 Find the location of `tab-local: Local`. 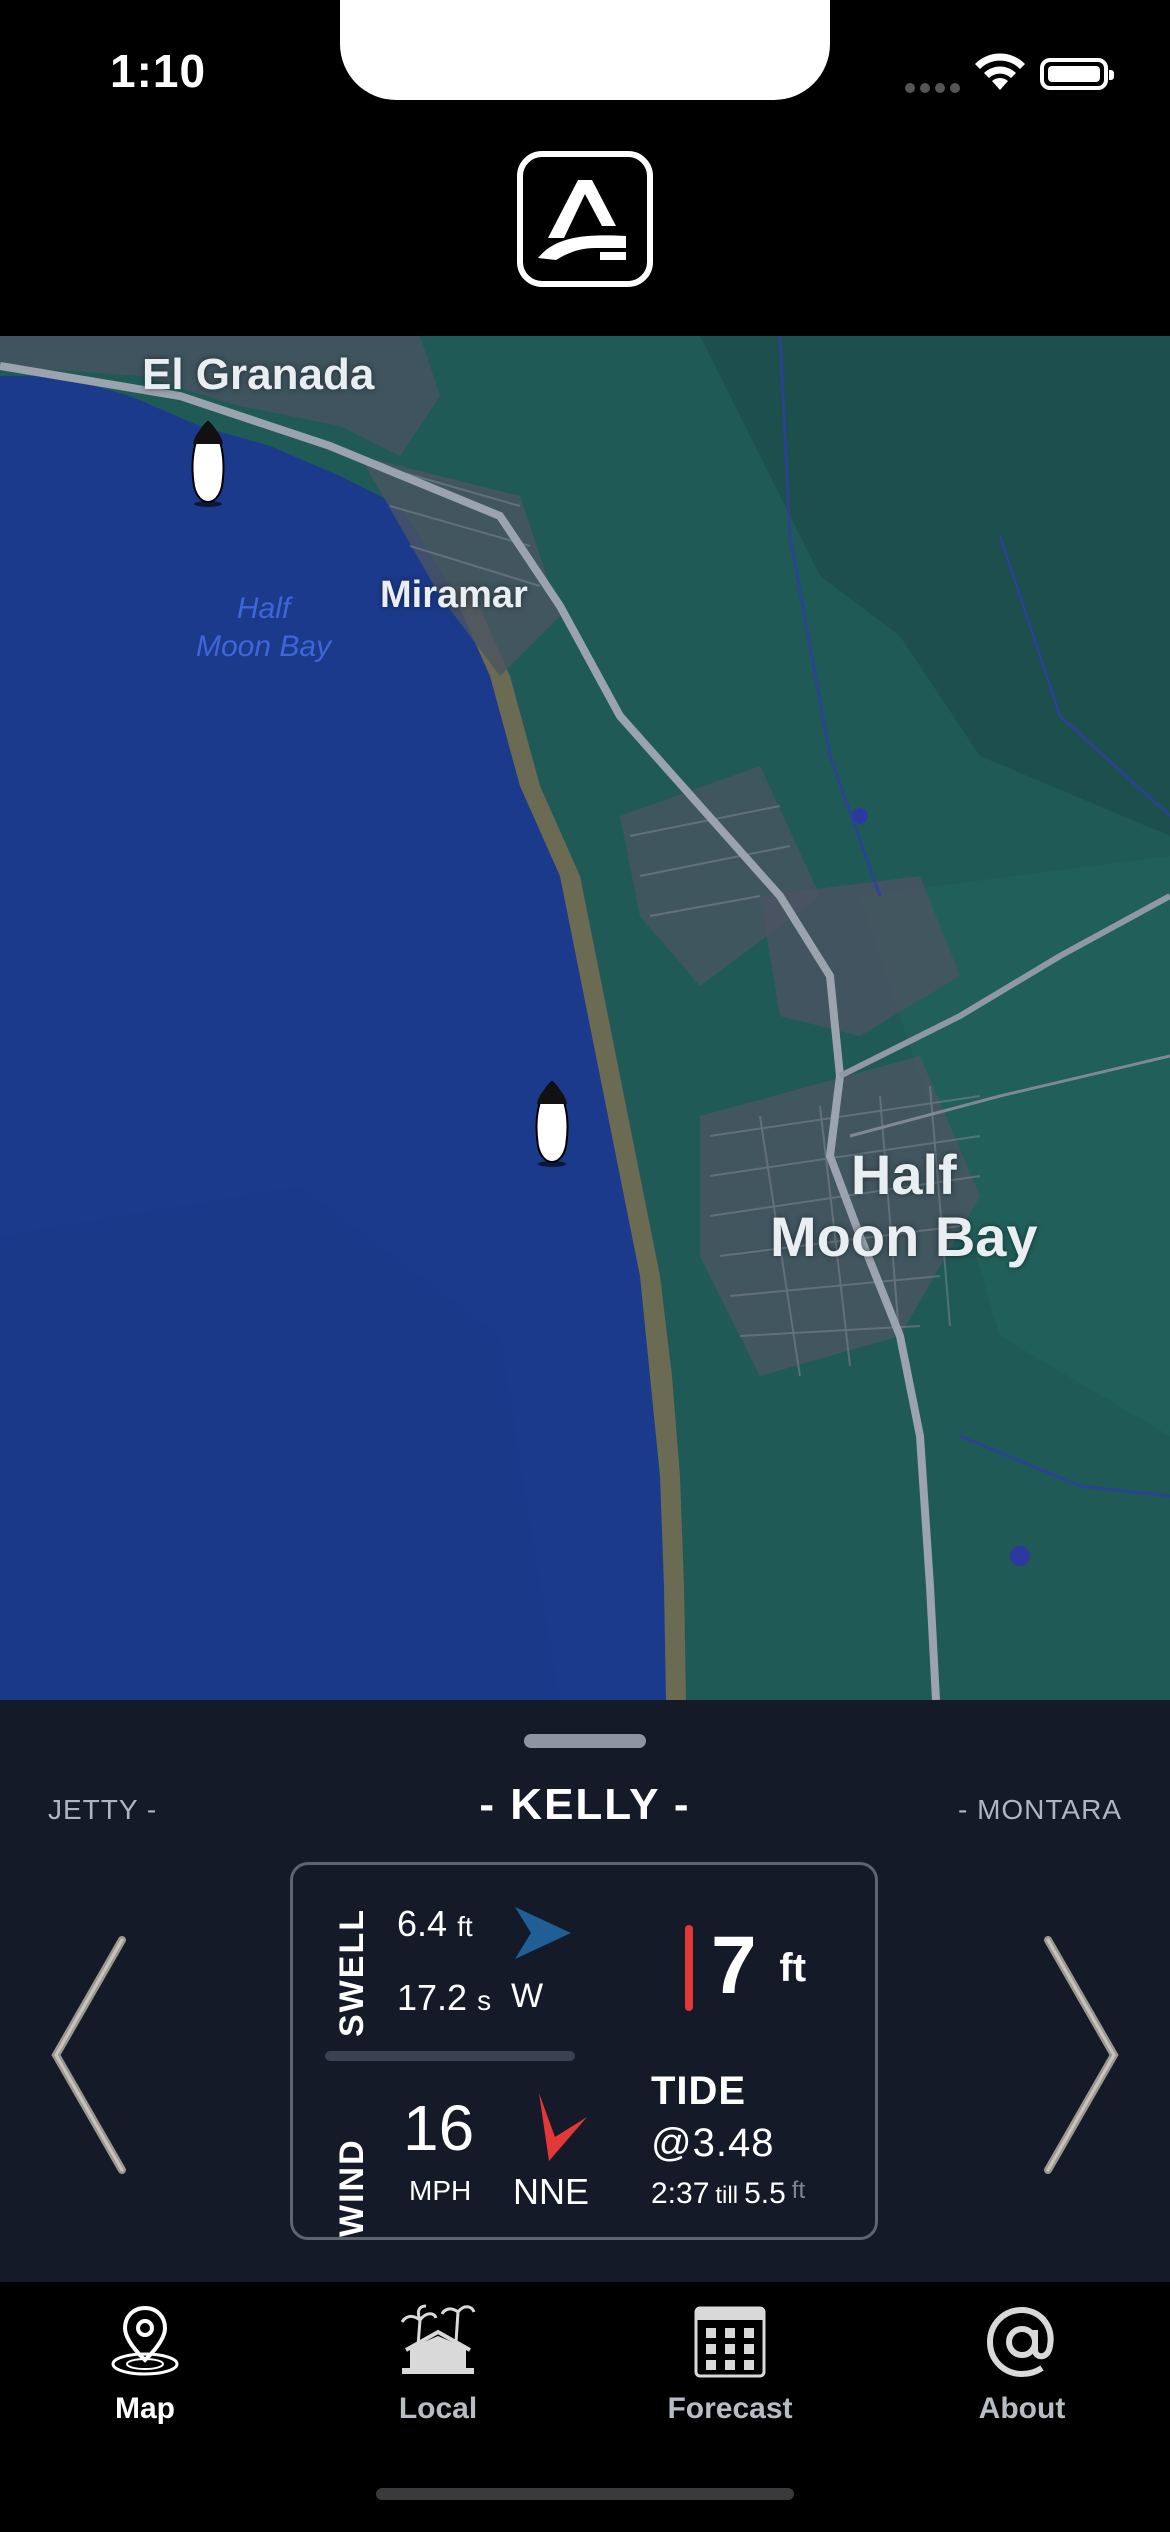

tab-local: Local is located at coordinates (438, 2364).